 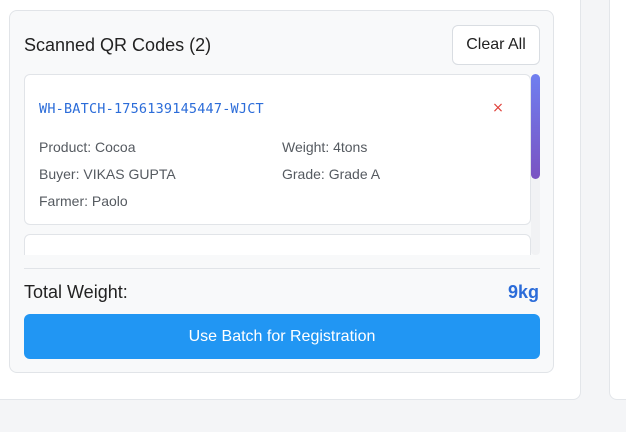 What do you see at coordinates (523, 292) in the screenshot?
I see `total-weight-value: 9kg` at bounding box center [523, 292].